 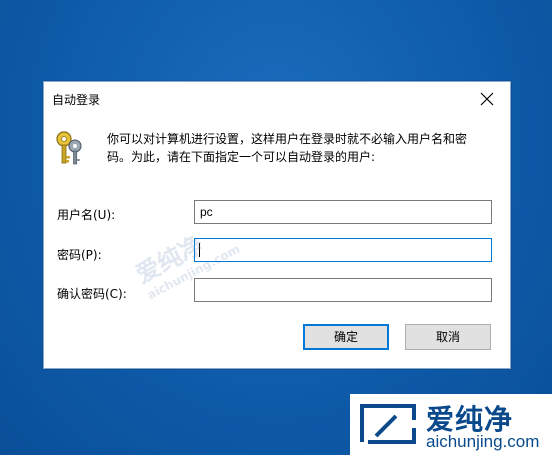 I want to click on username-field: pc, so click(x=343, y=212).